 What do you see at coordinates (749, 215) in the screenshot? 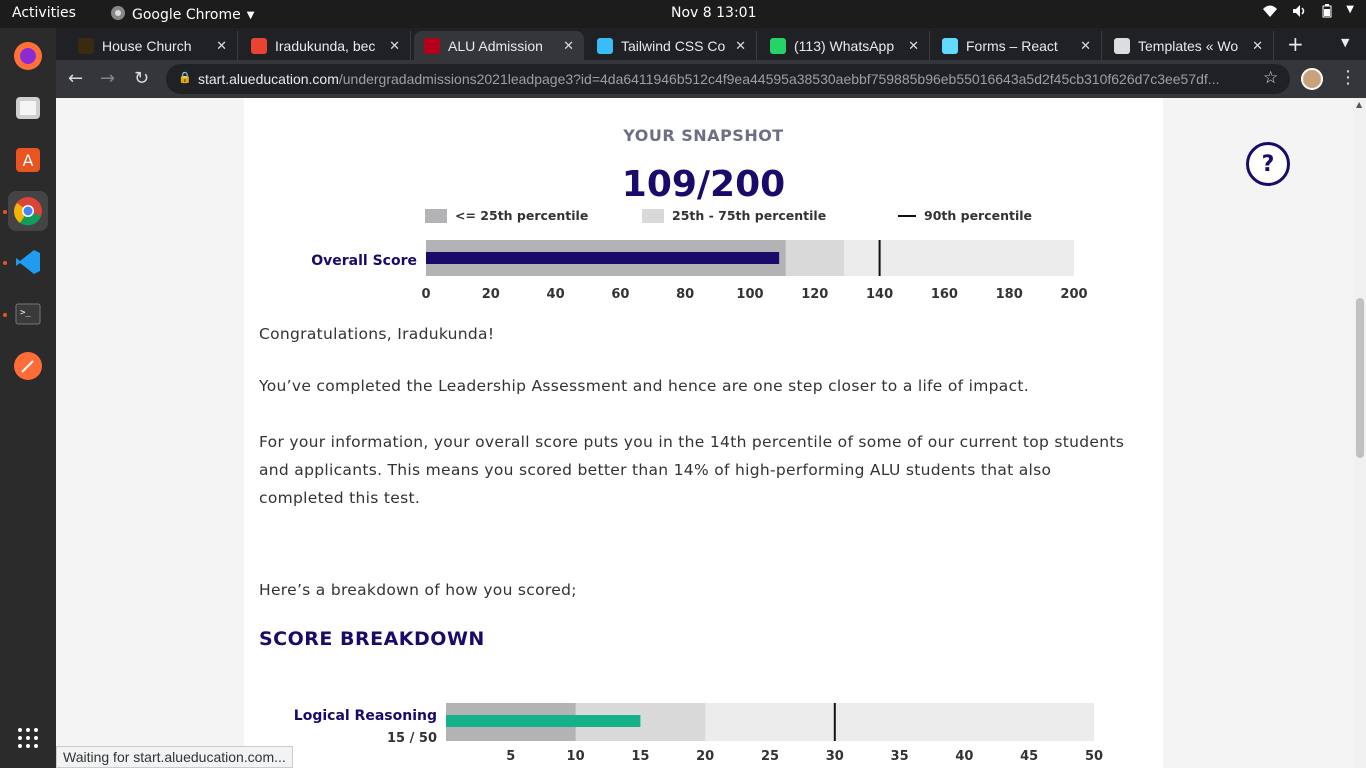
I see `legend-mid-label: 25th - 75th percentile` at bounding box center [749, 215].